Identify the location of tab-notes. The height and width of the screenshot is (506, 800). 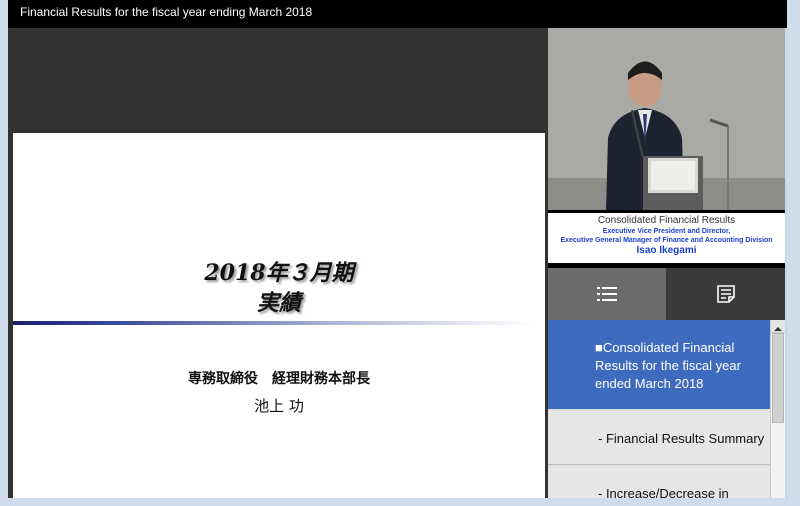
(725, 294).